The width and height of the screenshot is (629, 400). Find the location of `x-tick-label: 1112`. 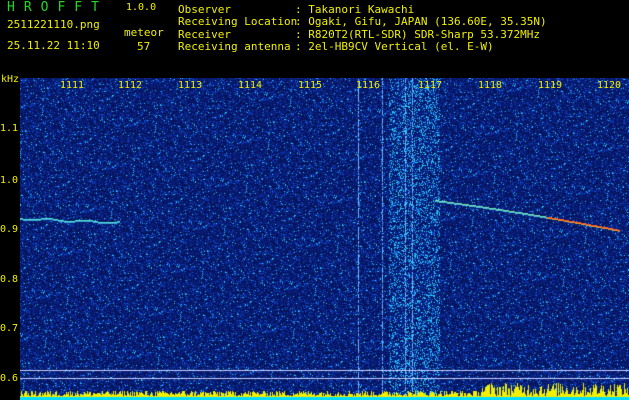

x-tick-label: 1112 is located at coordinates (130, 85).